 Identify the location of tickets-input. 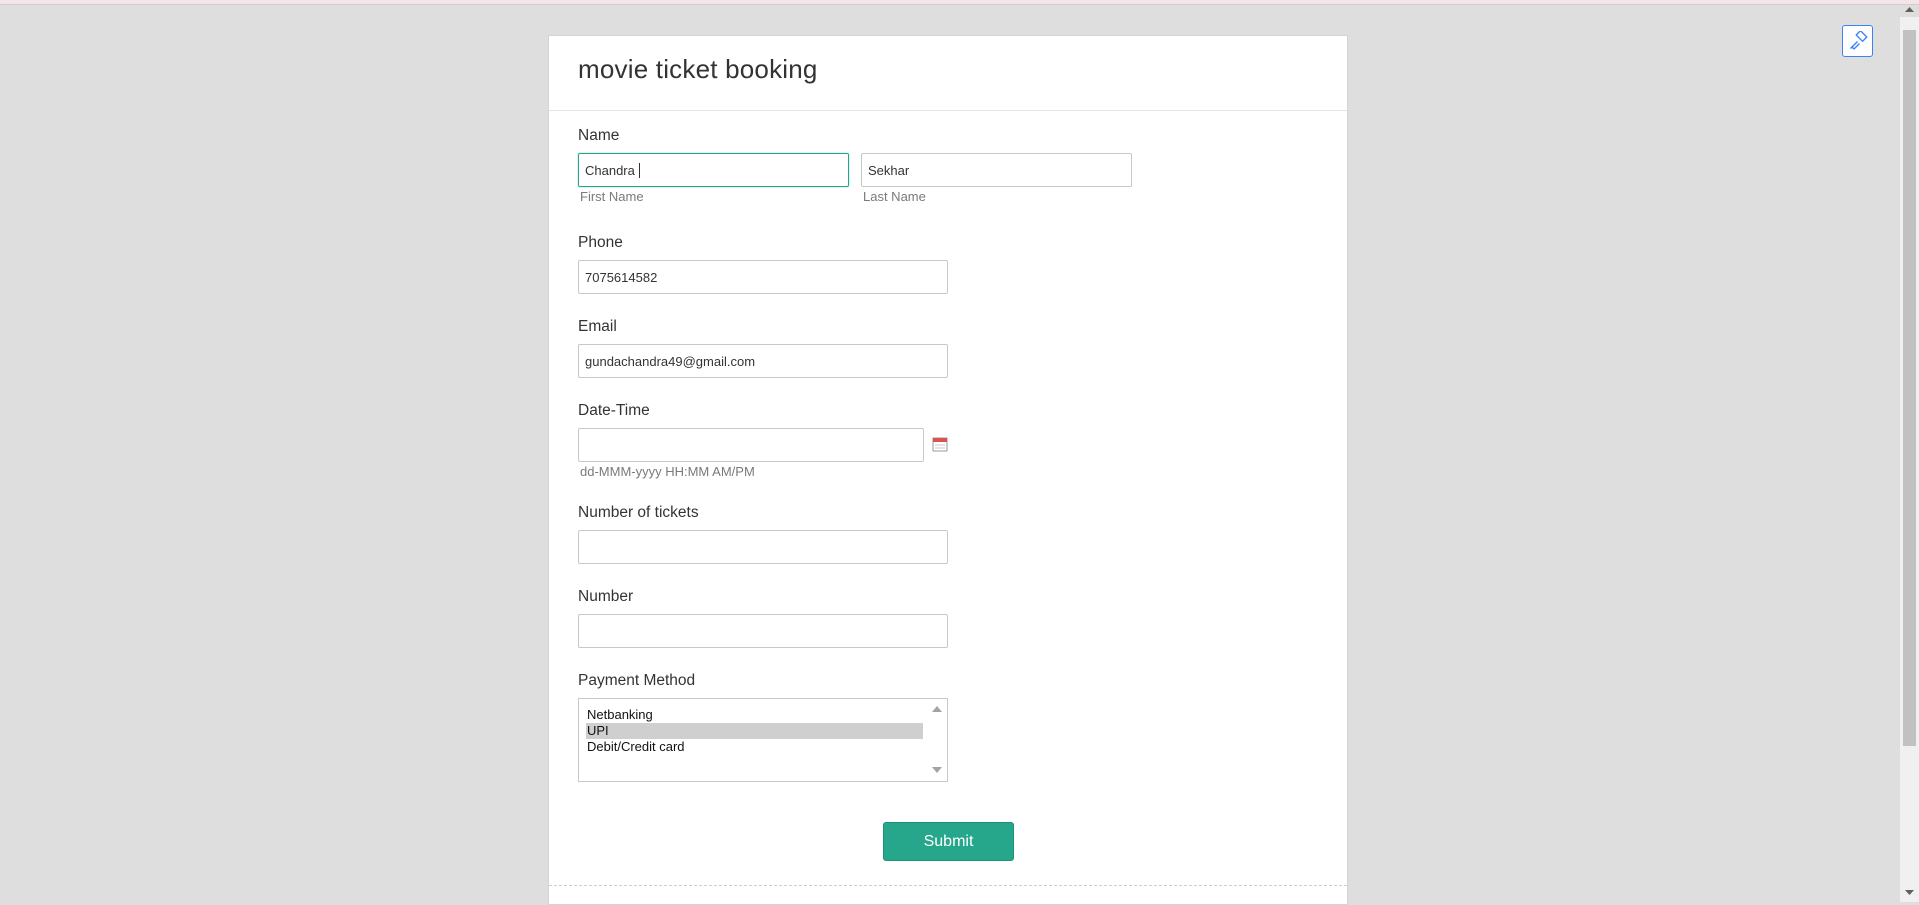
(763, 547).